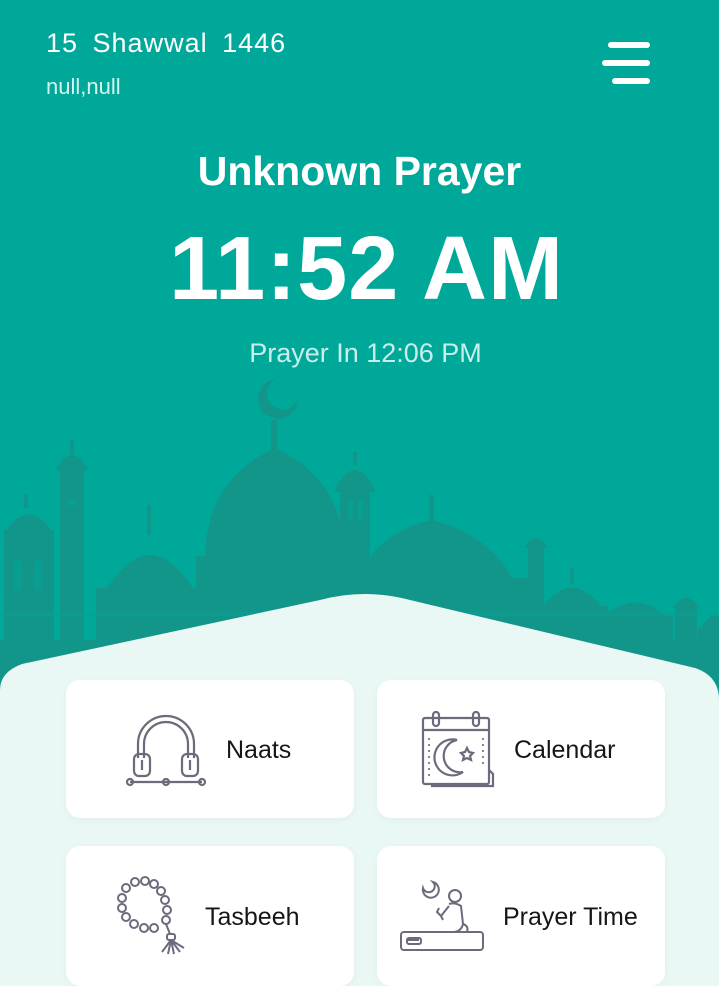  What do you see at coordinates (210, 749) in the screenshot?
I see `naats-card: Naats` at bounding box center [210, 749].